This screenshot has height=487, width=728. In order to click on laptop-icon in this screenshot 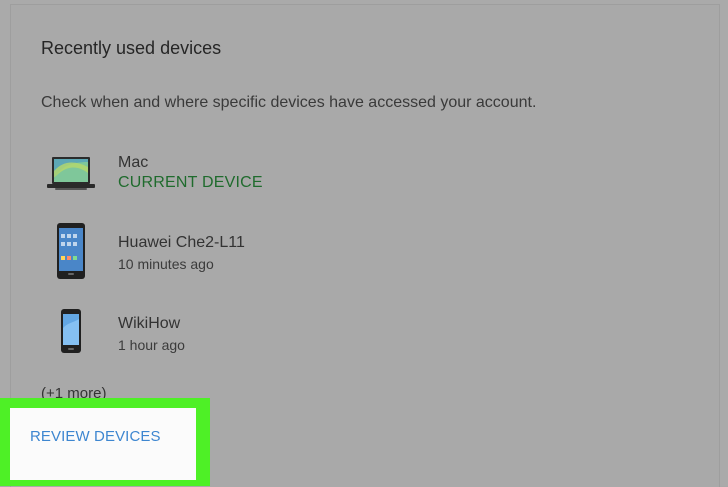, I will do `click(71, 180)`.